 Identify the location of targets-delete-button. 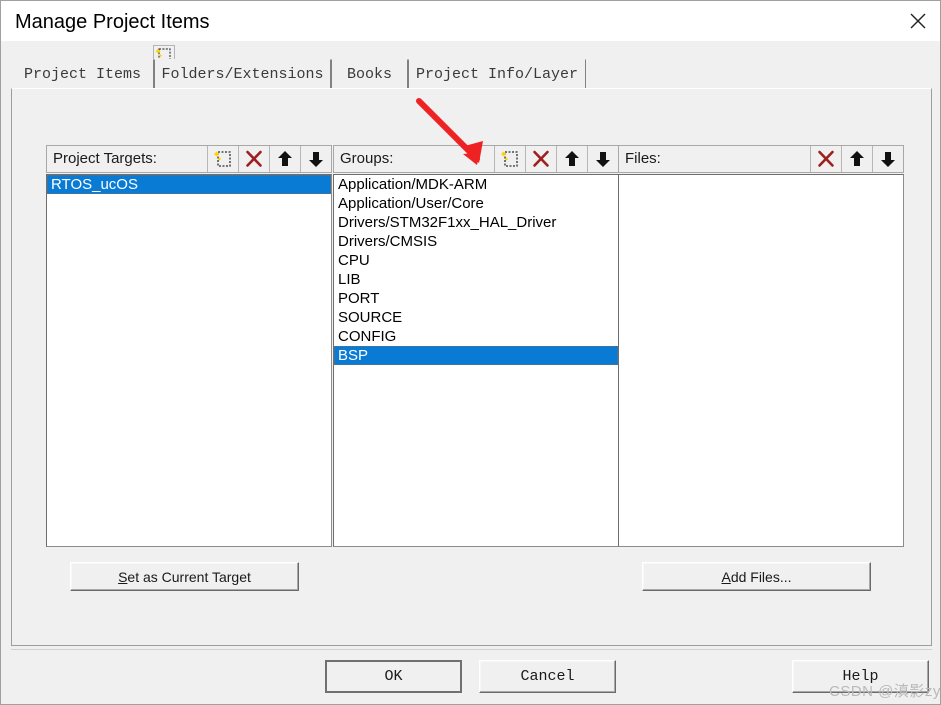
(253, 159).